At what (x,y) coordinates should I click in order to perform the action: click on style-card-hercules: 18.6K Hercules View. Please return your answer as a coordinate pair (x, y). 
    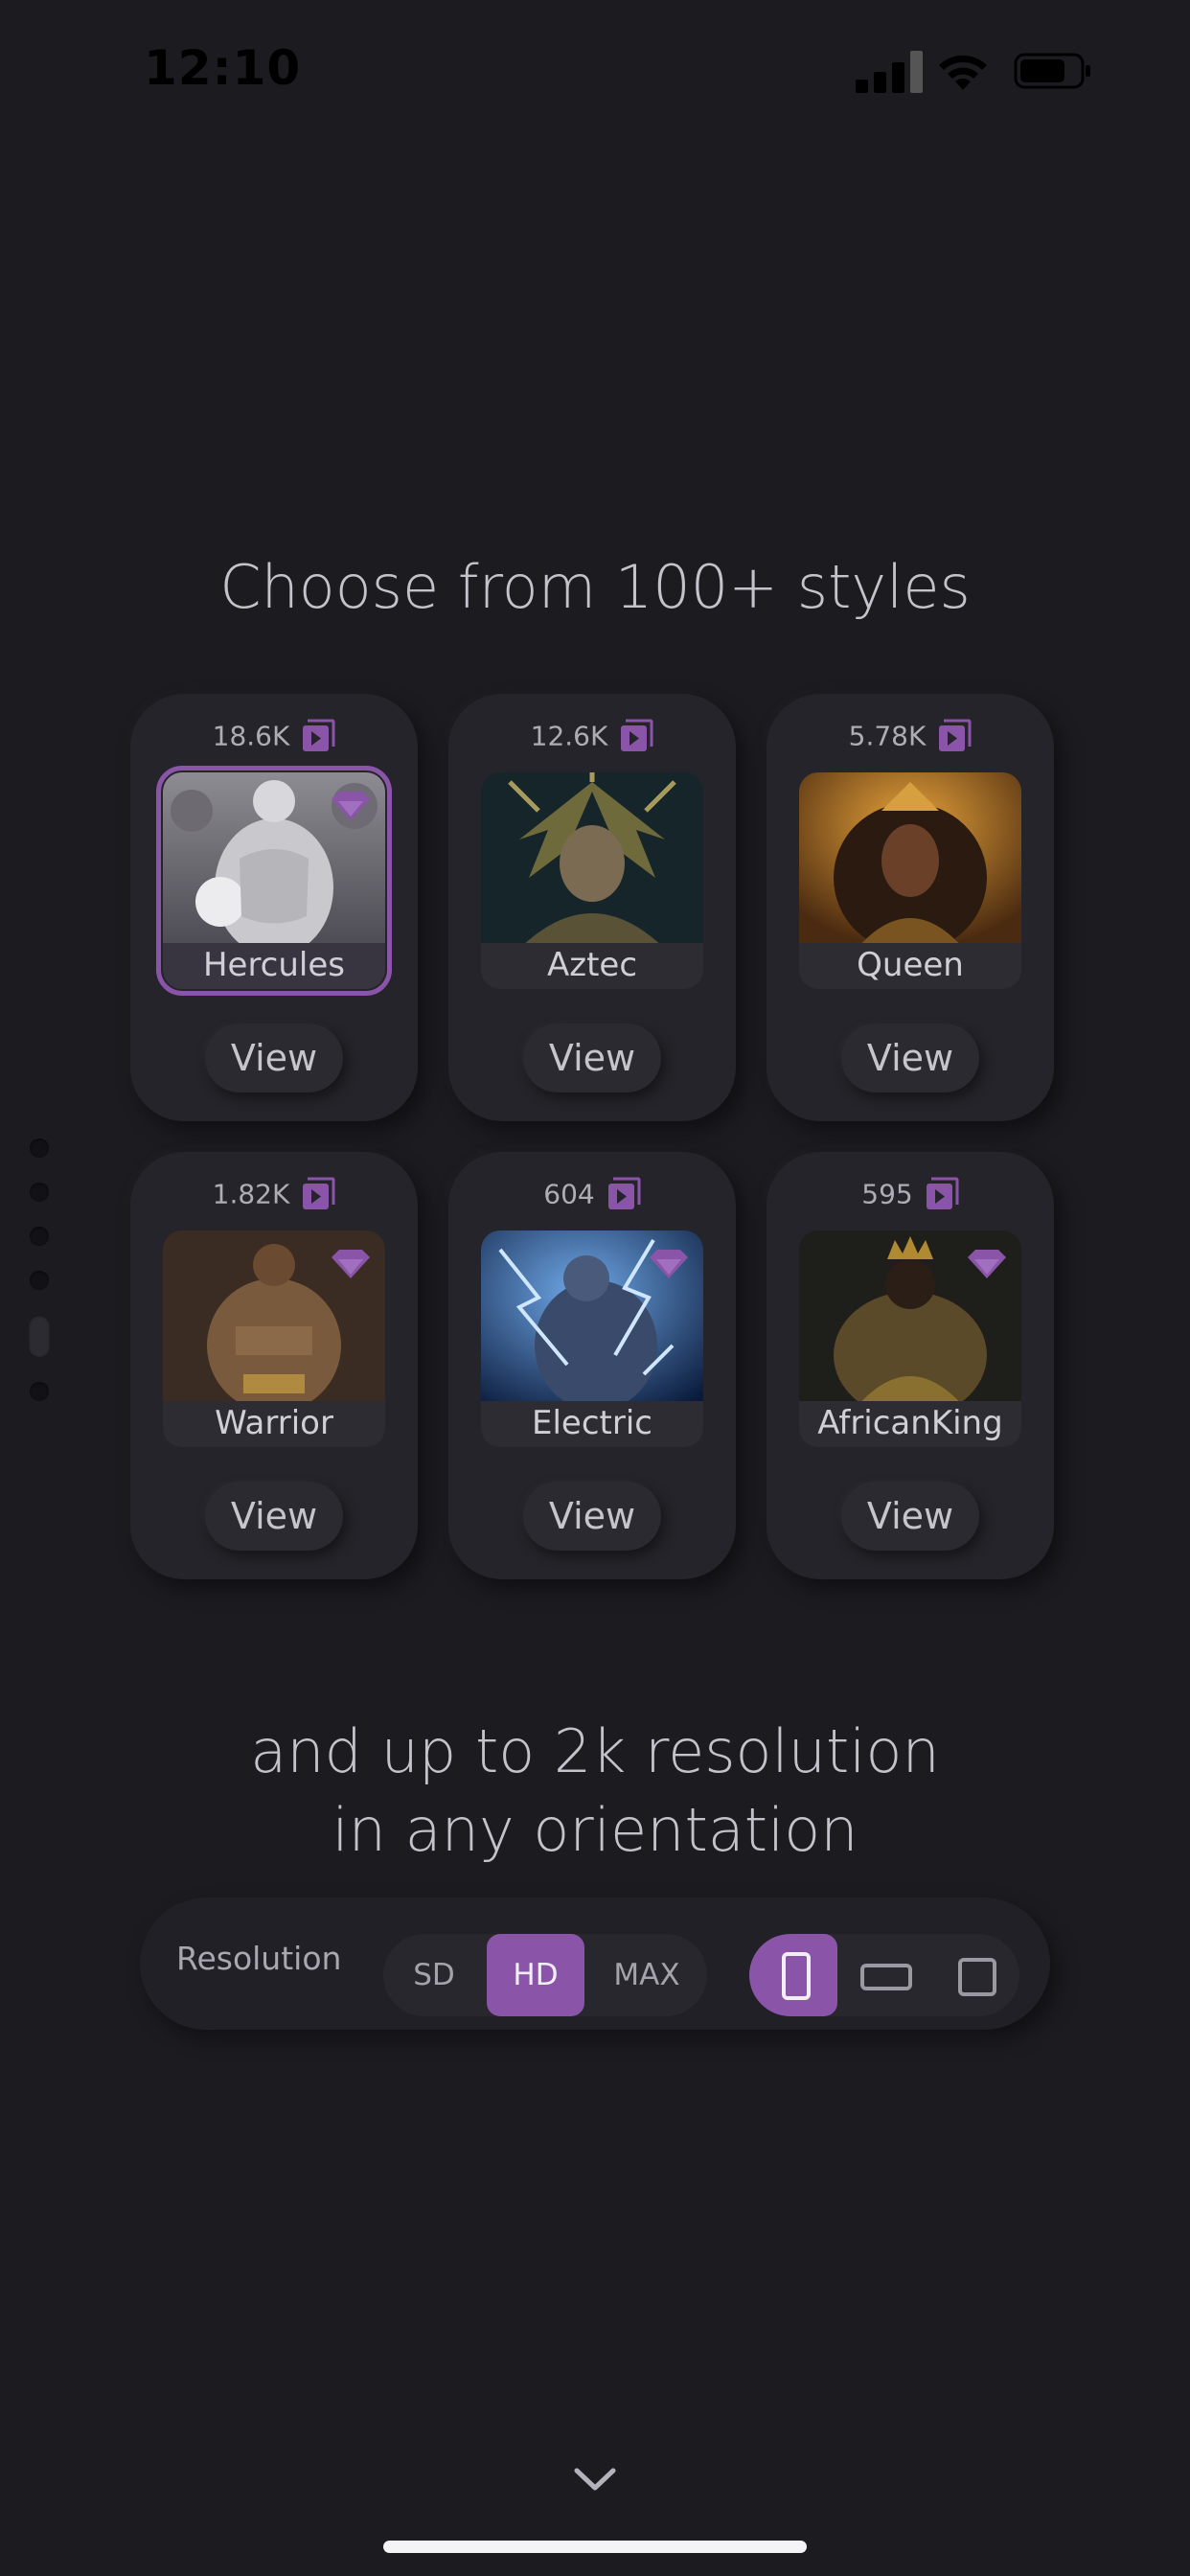
    Looking at the image, I should click on (274, 907).